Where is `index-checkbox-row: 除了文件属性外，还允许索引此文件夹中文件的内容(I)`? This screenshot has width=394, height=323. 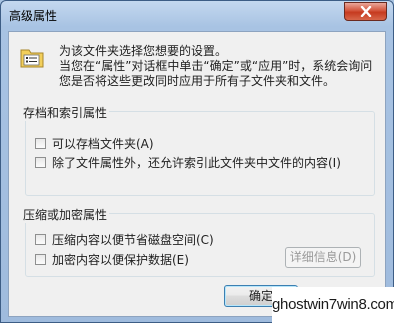
index-checkbox-row: 除了文件属性外，还允许索引此文件夹中文件的内容(I) is located at coordinates (188, 162).